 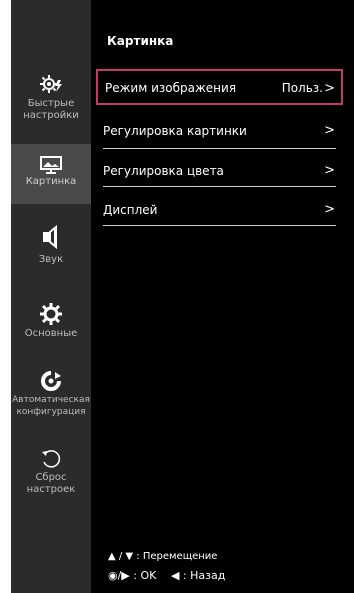 I want to click on footer-navigate-hint: ▲ / ▼ : Перемещение, so click(x=163, y=556).